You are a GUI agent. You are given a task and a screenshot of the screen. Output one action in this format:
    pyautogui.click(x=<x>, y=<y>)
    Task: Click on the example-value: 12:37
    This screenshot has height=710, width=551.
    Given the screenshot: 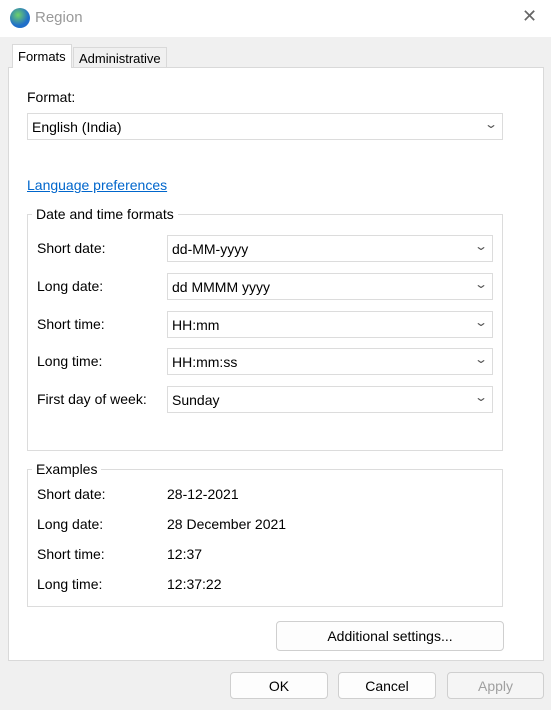 What is the action you would take?
    pyautogui.click(x=185, y=554)
    